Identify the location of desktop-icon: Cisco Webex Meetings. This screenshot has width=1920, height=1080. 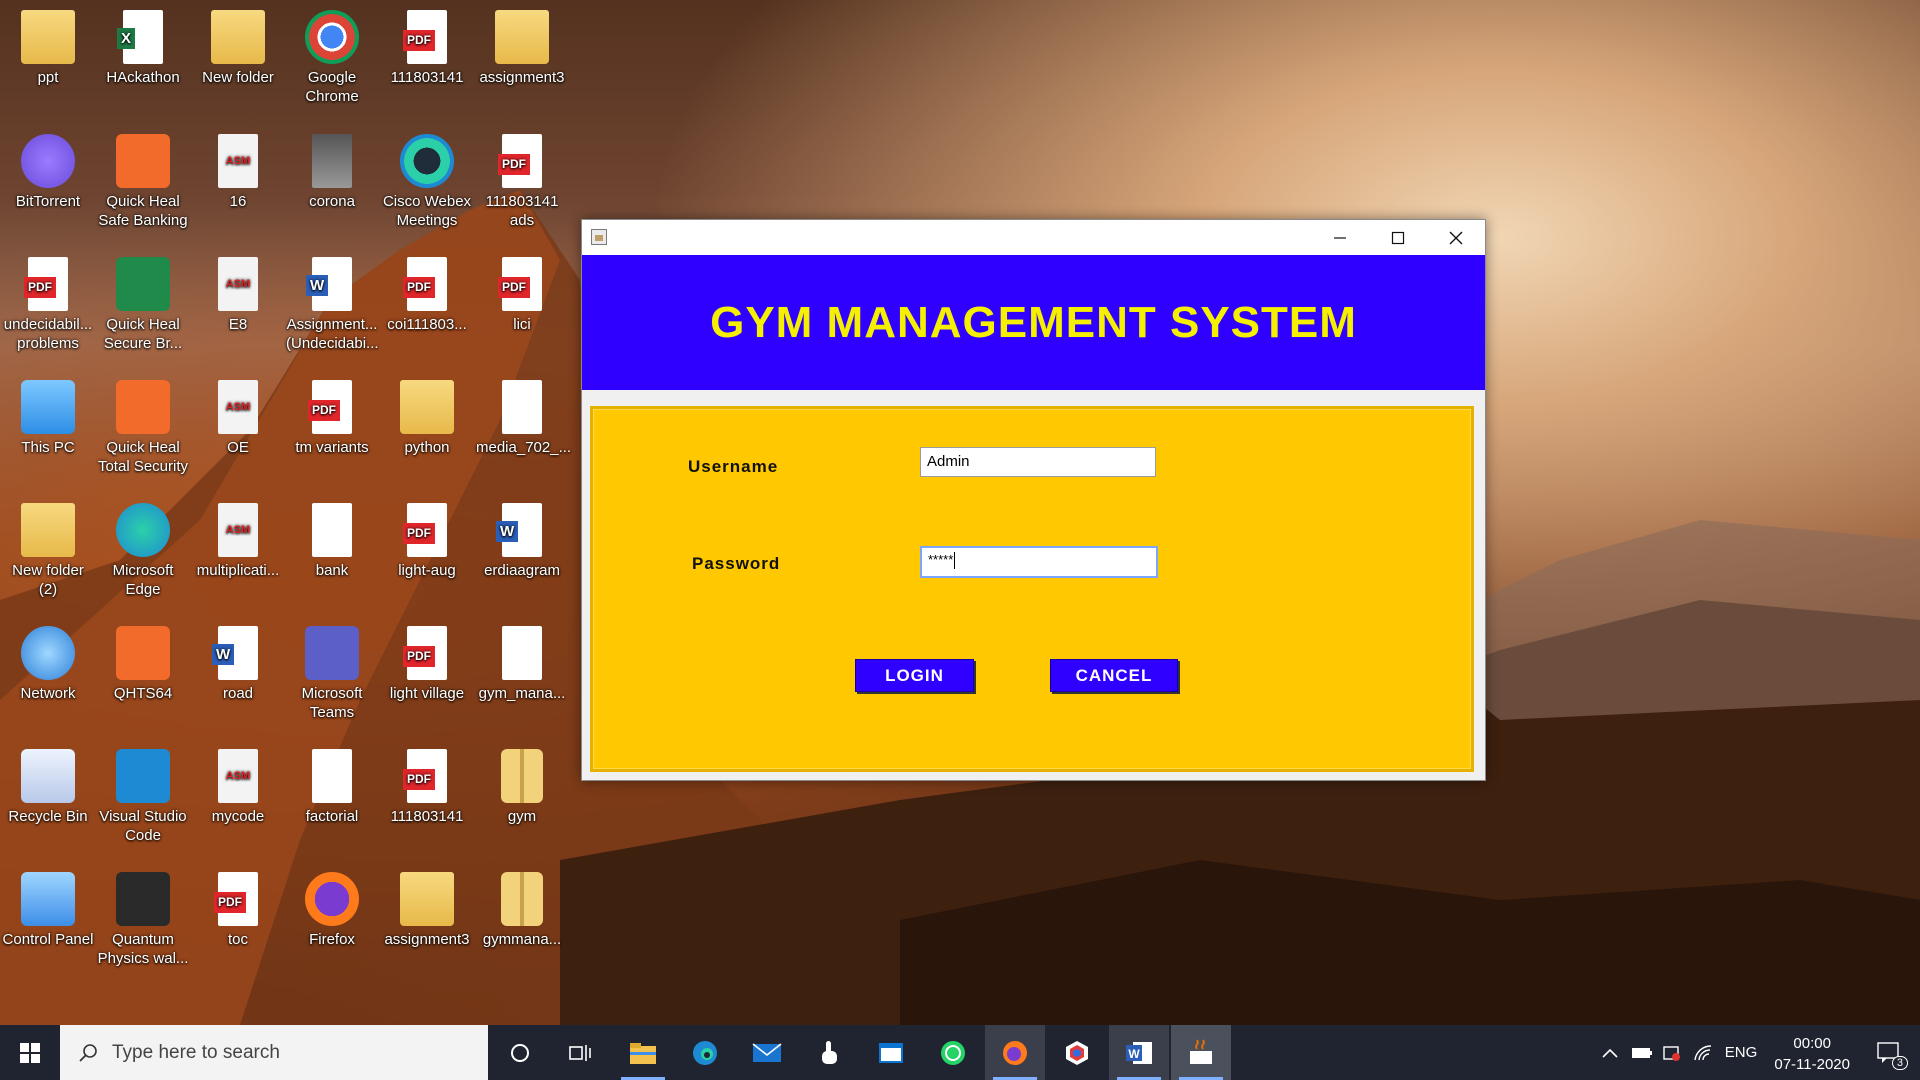
(427, 177).